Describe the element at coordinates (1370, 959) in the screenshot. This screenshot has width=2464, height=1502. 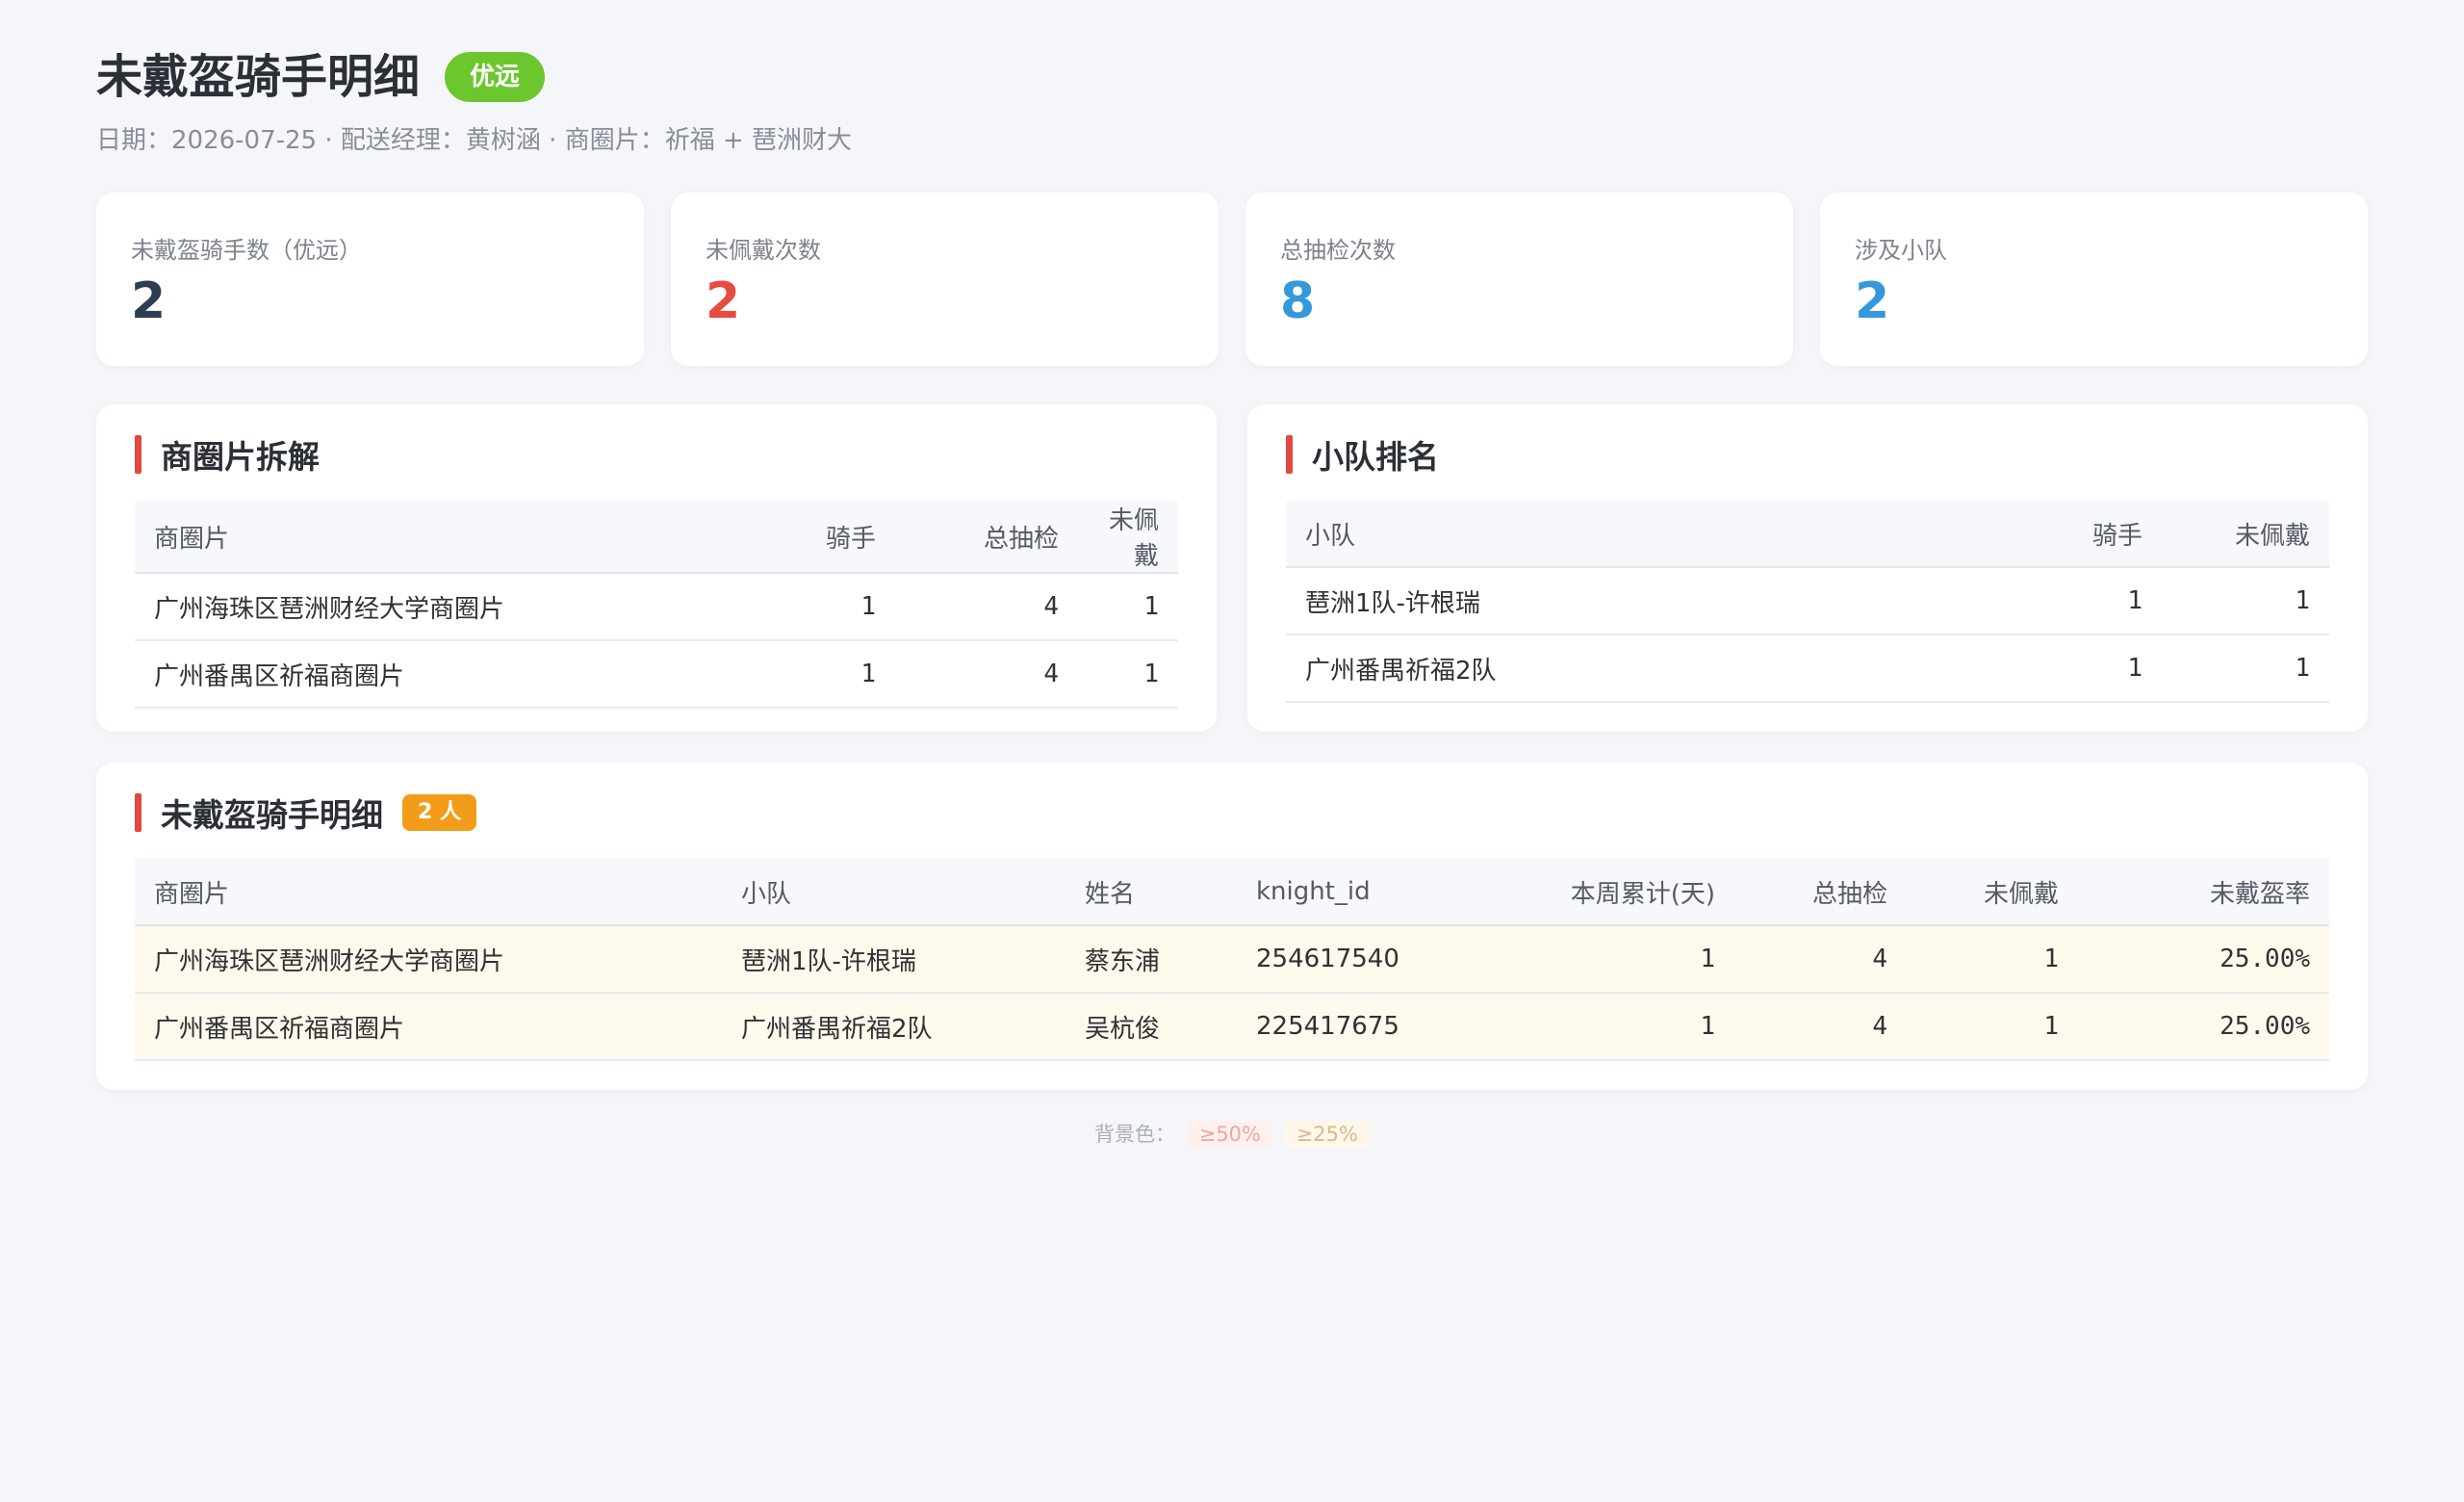
I see `cell-knight-id: 254617540` at that location.